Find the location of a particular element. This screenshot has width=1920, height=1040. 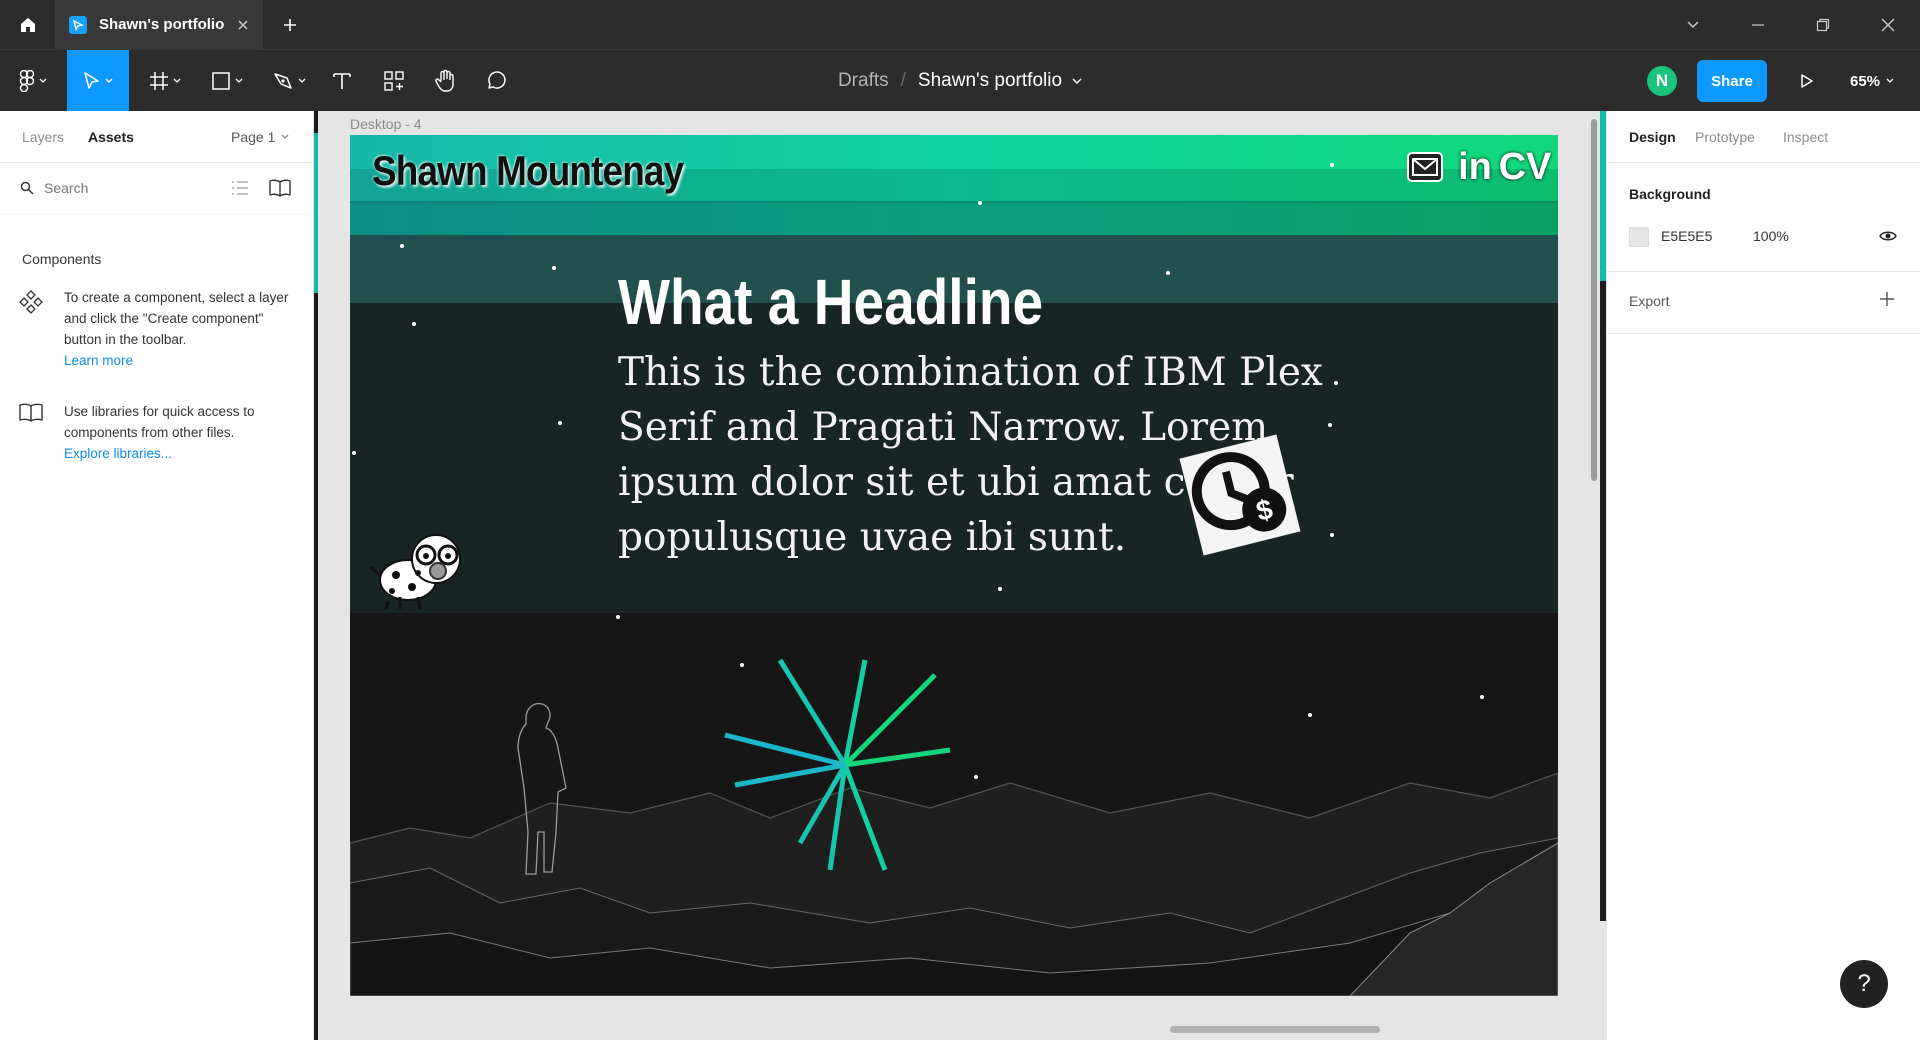

components-heading: Components is located at coordinates (62, 259).